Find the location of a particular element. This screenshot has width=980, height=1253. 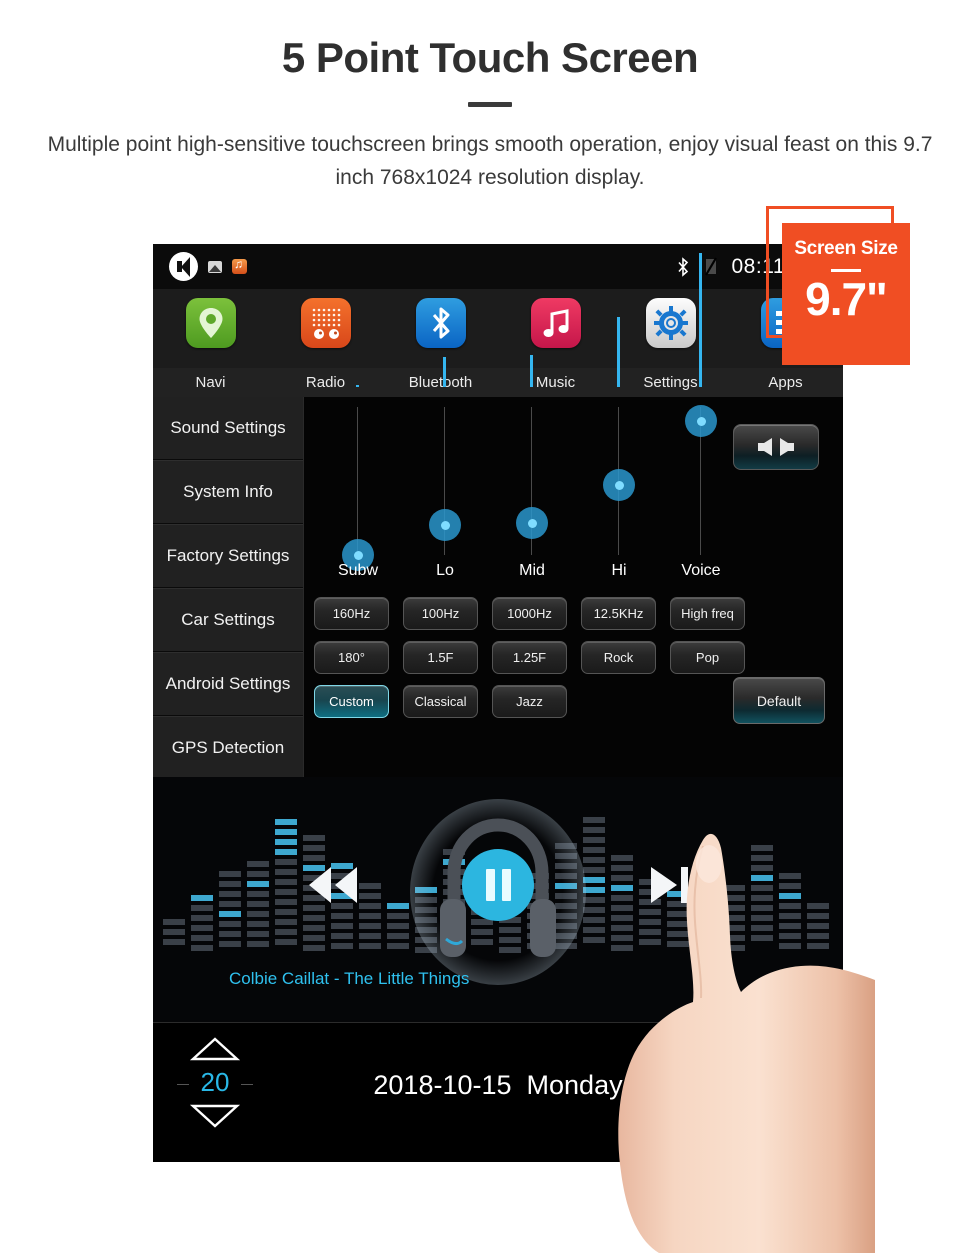

music-player: Colbie Caillat - The Little Things is located at coordinates (498, 899).